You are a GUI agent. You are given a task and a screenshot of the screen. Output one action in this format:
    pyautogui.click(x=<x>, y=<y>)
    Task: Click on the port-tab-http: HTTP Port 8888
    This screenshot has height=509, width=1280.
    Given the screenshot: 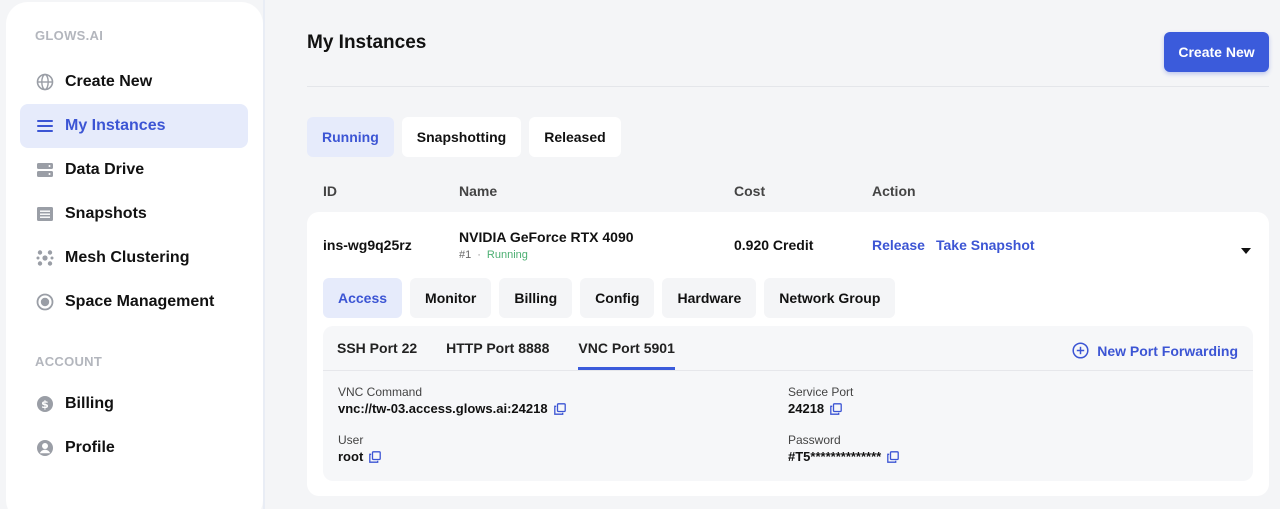 What is the action you would take?
    pyautogui.click(x=497, y=348)
    